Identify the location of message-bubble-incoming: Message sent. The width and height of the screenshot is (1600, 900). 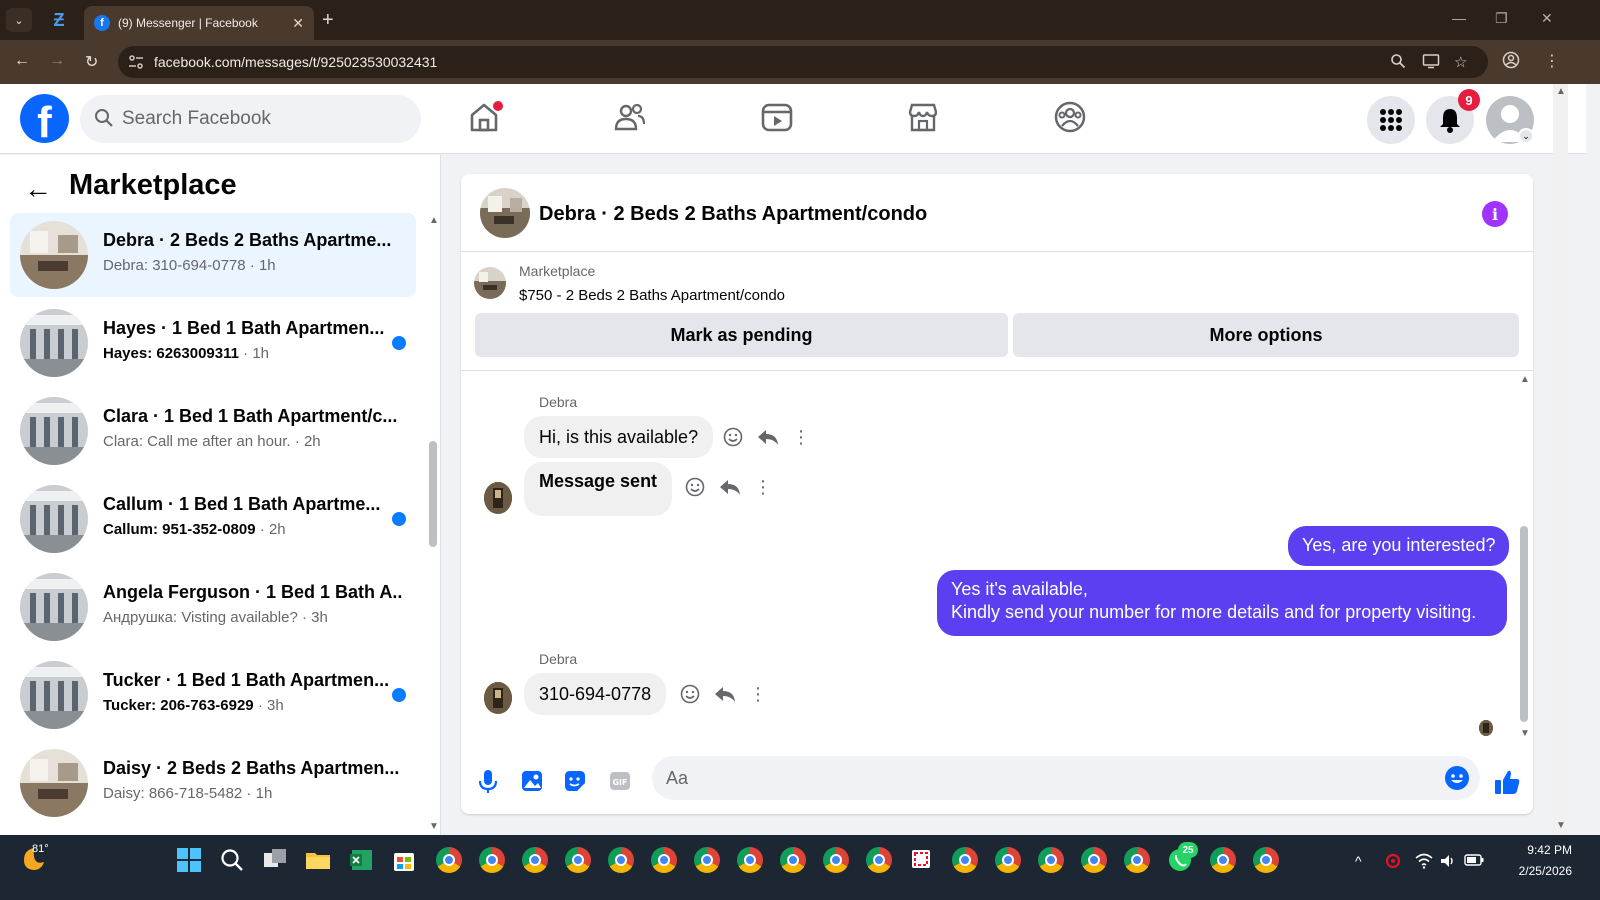
(598, 489).